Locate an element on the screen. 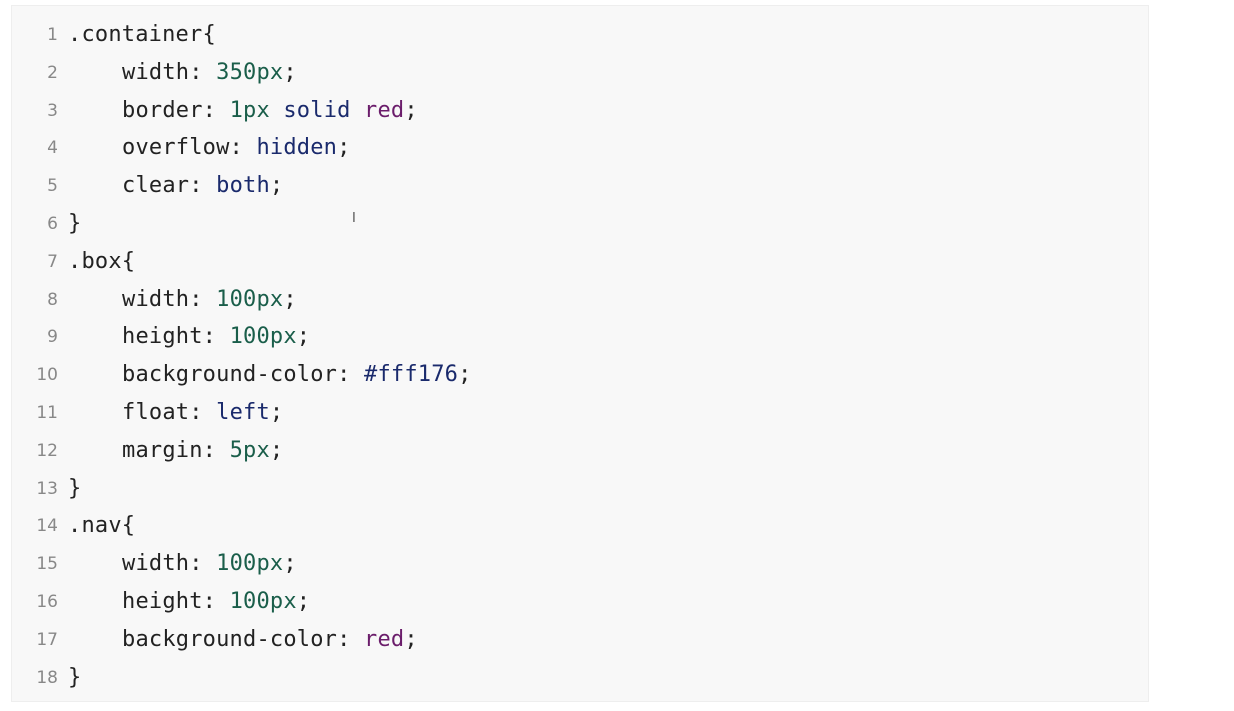 This screenshot has height=711, width=1234. code-token: .container{ is located at coordinates (142, 34).